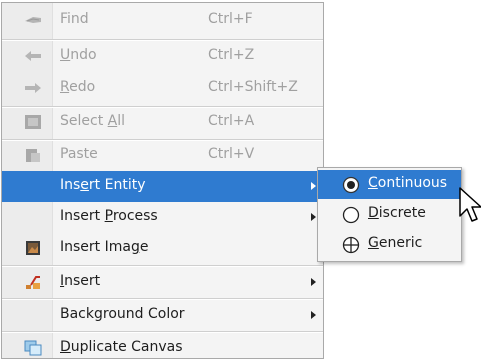  Describe the element at coordinates (162, 186) in the screenshot. I see `menu-item-insert-entity: Insert Entity` at that location.